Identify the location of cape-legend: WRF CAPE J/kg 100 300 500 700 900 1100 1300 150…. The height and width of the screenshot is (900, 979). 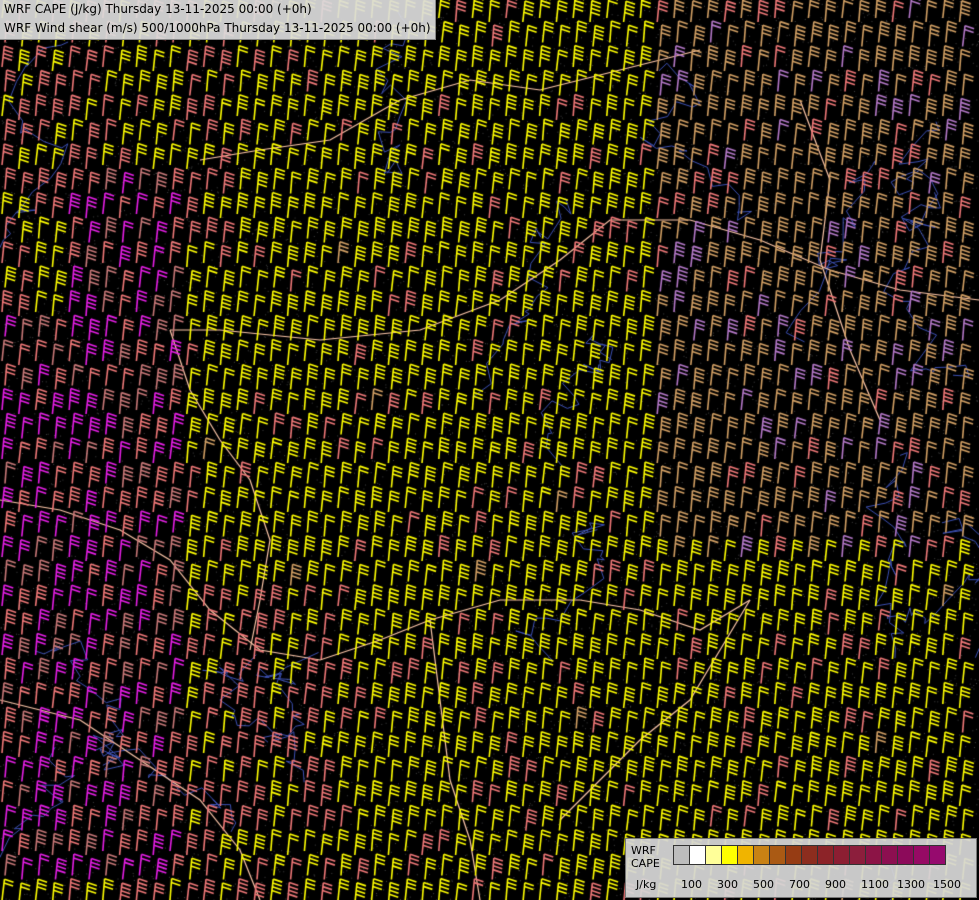
(801, 868).